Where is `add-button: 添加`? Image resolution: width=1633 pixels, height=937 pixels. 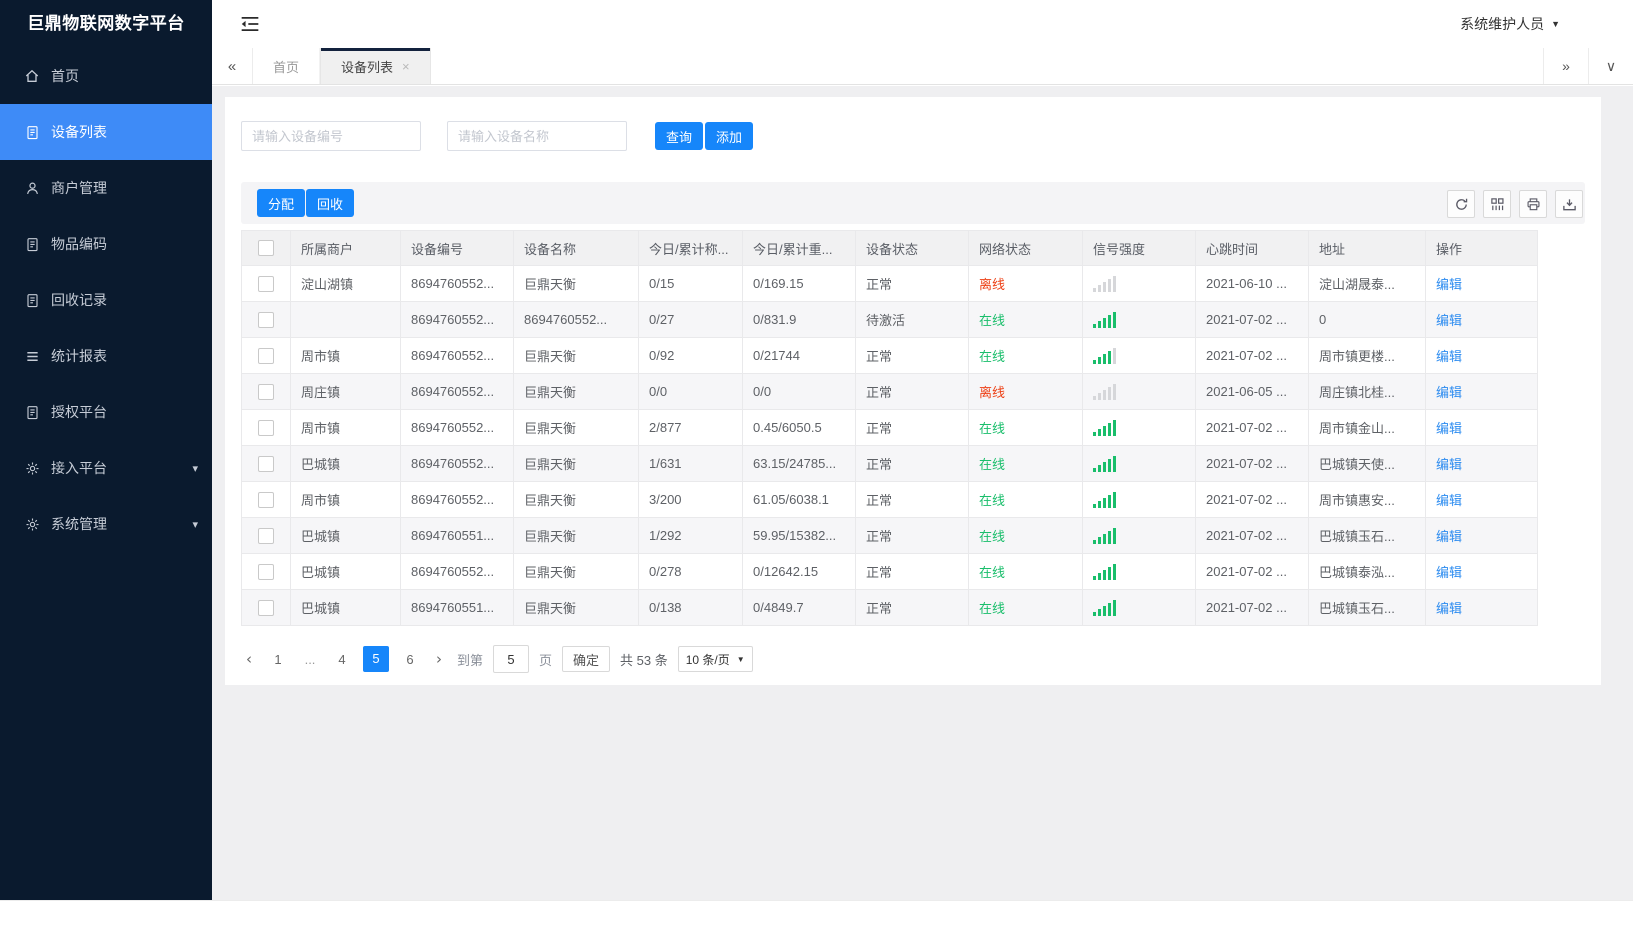 add-button: 添加 is located at coordinates (729, 136).